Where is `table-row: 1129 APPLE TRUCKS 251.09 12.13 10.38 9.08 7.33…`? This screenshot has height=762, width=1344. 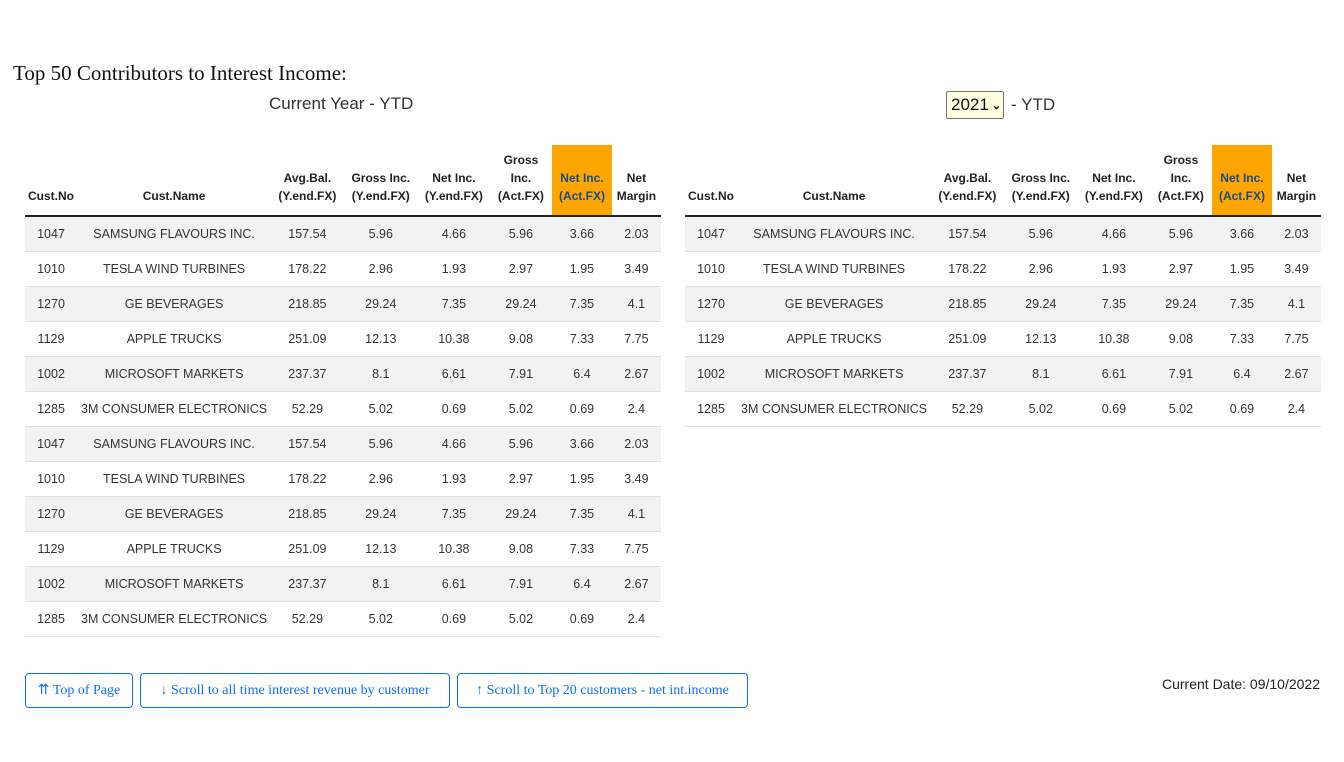
table-row: 1129 APPLE TRUCKS 251.09 12.13 10.38 9.08 7.33… is located at coordinates (343, 339).